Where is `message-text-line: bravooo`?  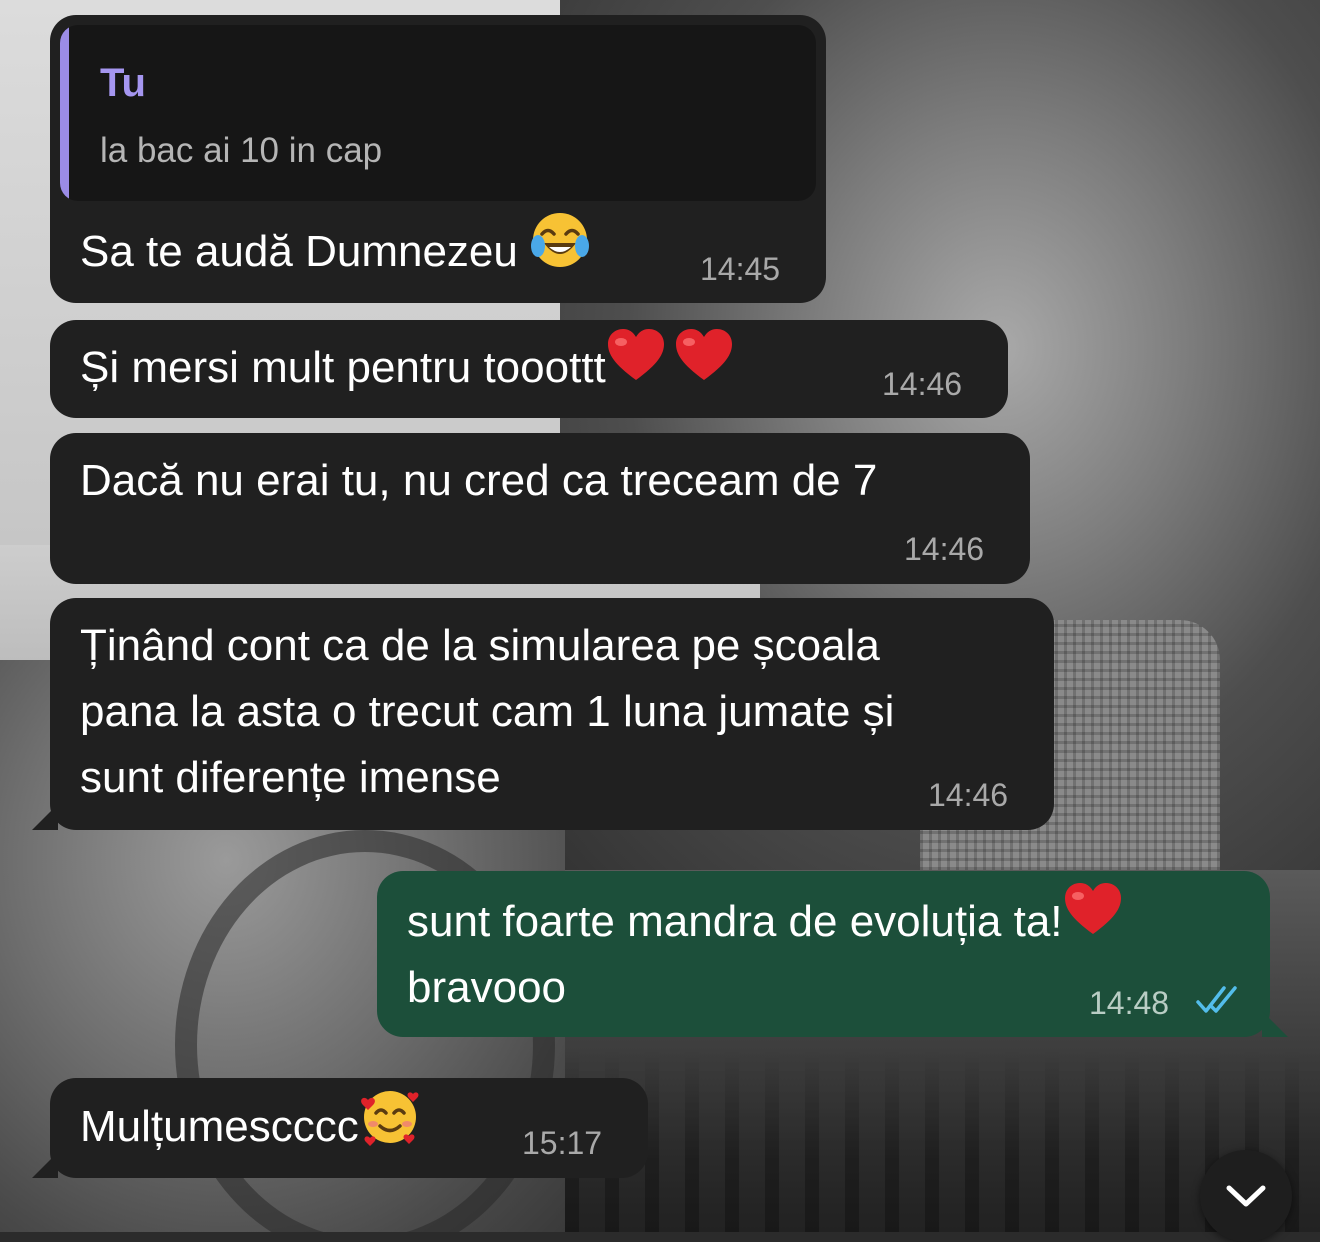
message-text-line: bravooo is located at coordinates (487, 987).